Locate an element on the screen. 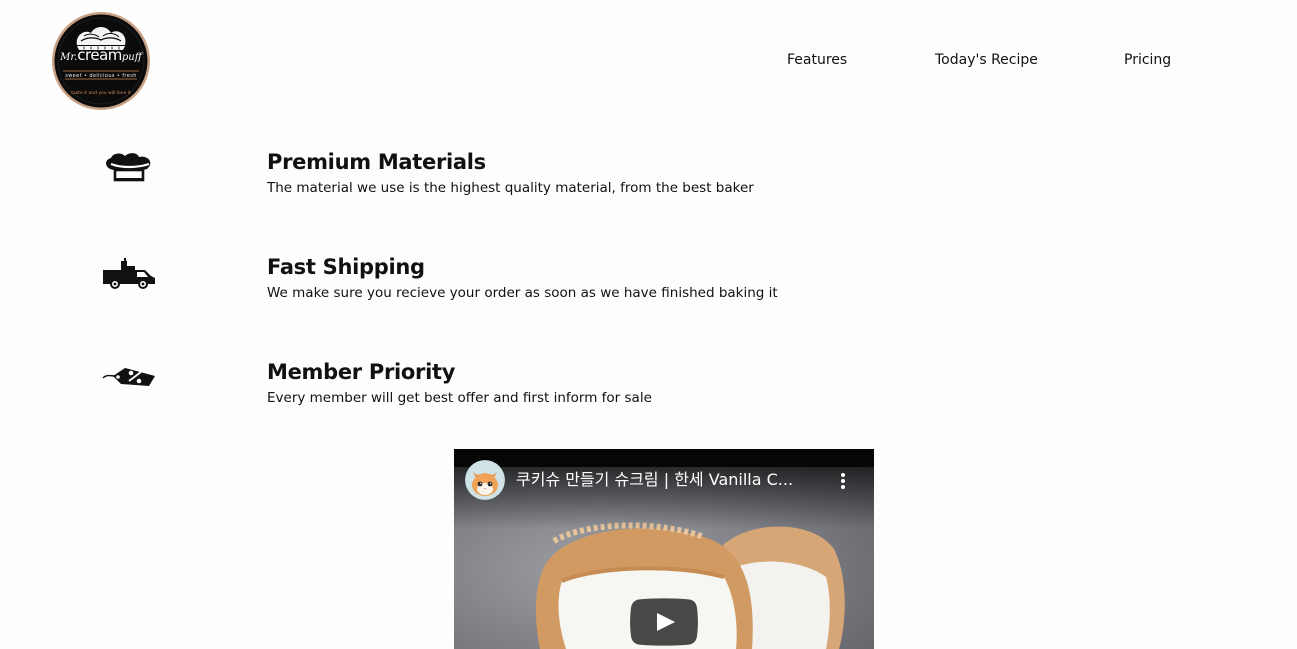 This screenshot has width=1297, height=649. nav-link-todays-recipe: Today's Recipe is located at coordinates (986, 60).